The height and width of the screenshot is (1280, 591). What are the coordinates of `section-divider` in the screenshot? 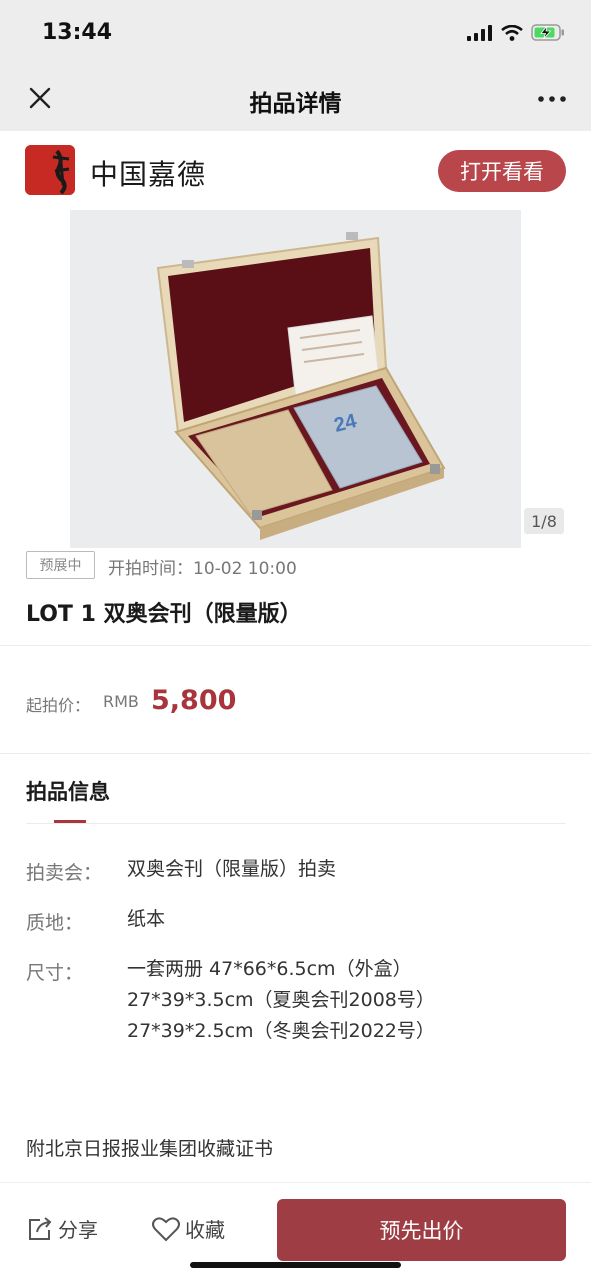 It's located at (296, 823).